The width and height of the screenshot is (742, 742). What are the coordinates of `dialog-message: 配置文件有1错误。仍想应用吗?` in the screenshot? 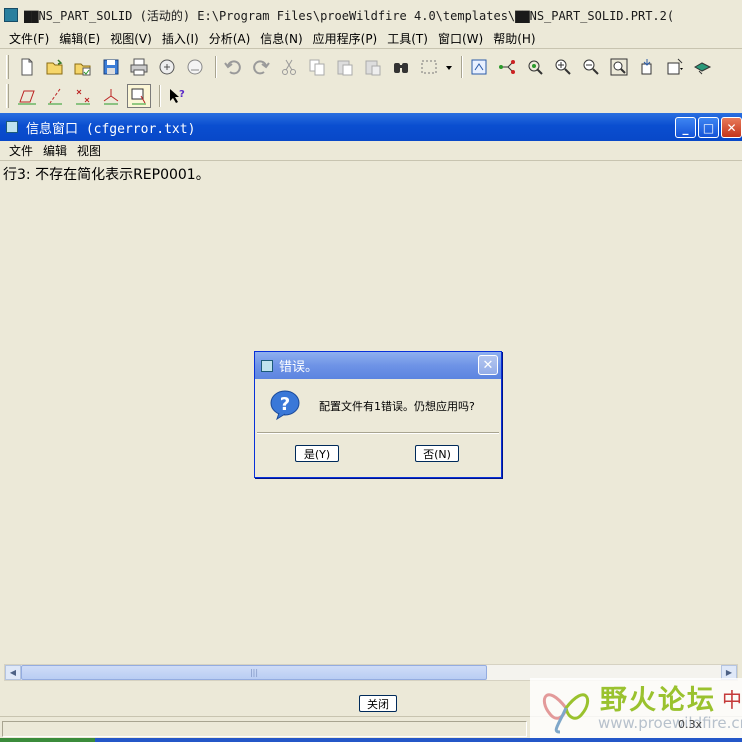 It's located at (397, 406).